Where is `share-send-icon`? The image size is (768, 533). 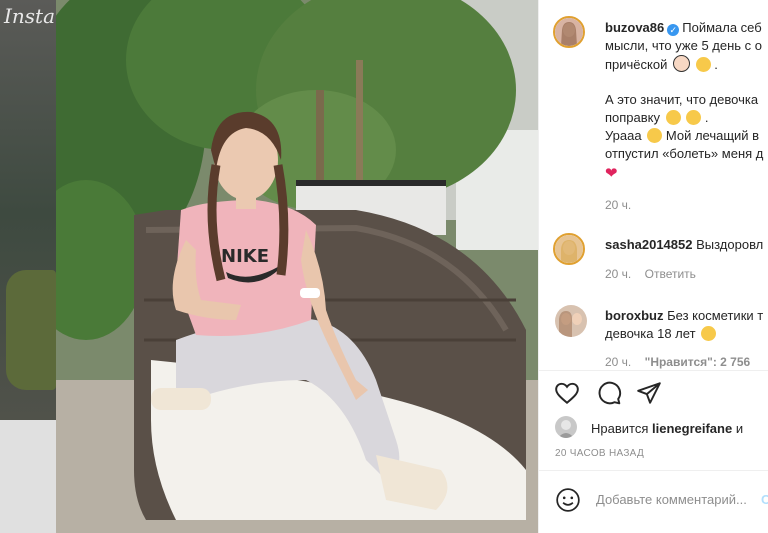 share-send-icon is located at coordinates (649, 393).